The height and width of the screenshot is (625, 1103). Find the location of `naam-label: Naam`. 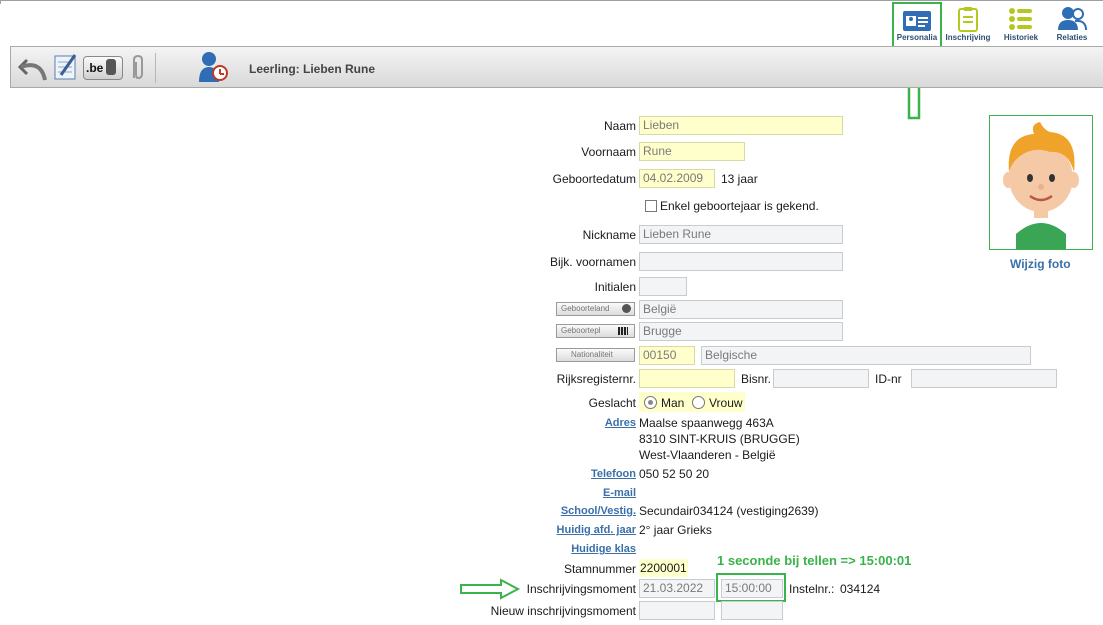

naam-label: Naam is located at coordinates (619, 126).